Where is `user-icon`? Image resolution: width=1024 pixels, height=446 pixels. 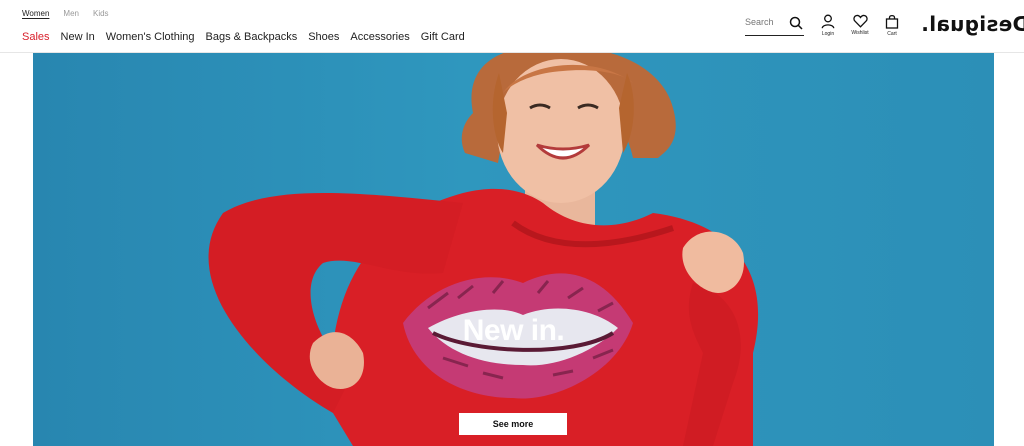
user-icon is located at coordinates (828, 21).